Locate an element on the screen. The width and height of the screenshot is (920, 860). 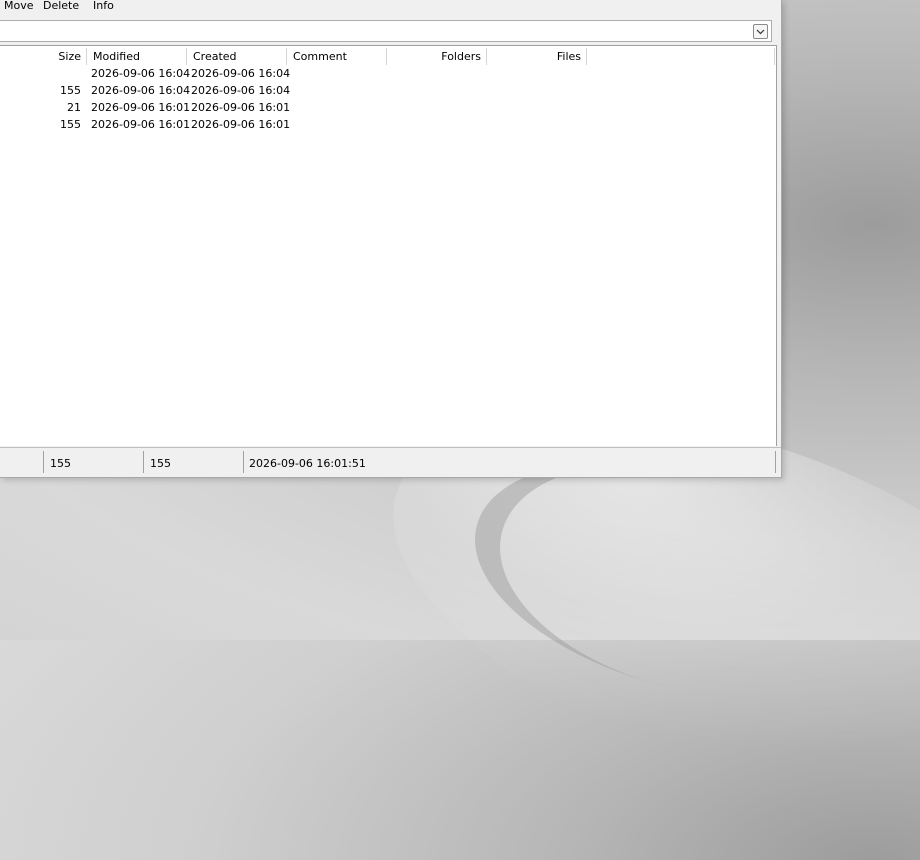
status-size-2: 155 is located at coordinates (160, 463).